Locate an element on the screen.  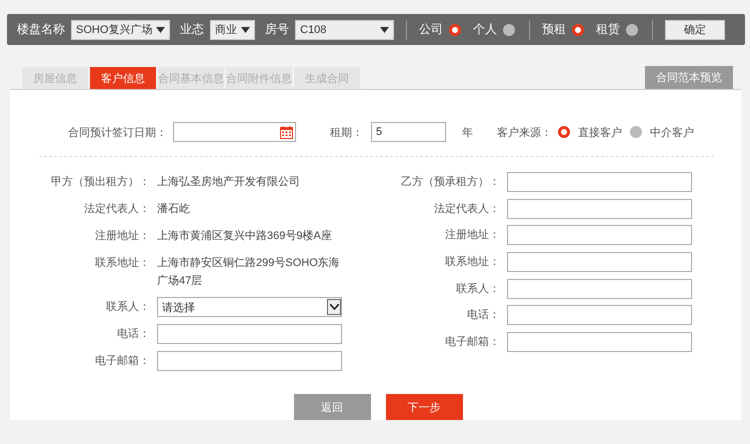
radio-label: 公司 is located at coordinates (431, 29).